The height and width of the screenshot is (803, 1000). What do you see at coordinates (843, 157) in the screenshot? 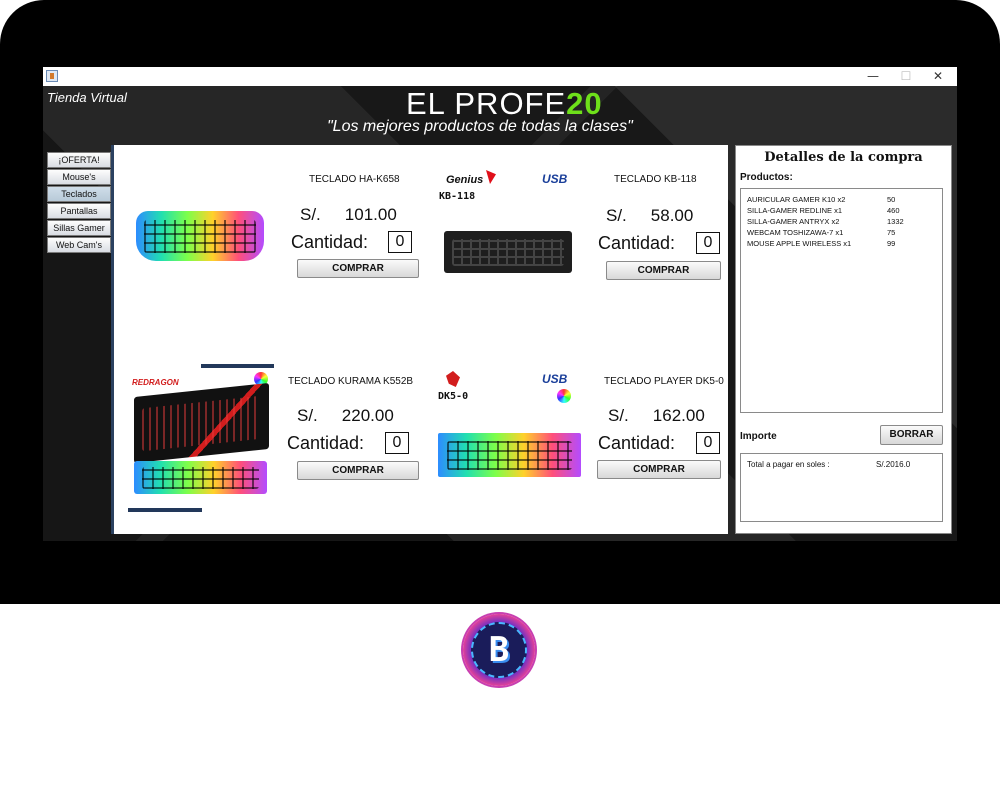
I see `details-title: Detalles de la compra` at bounding box center [843, 157].